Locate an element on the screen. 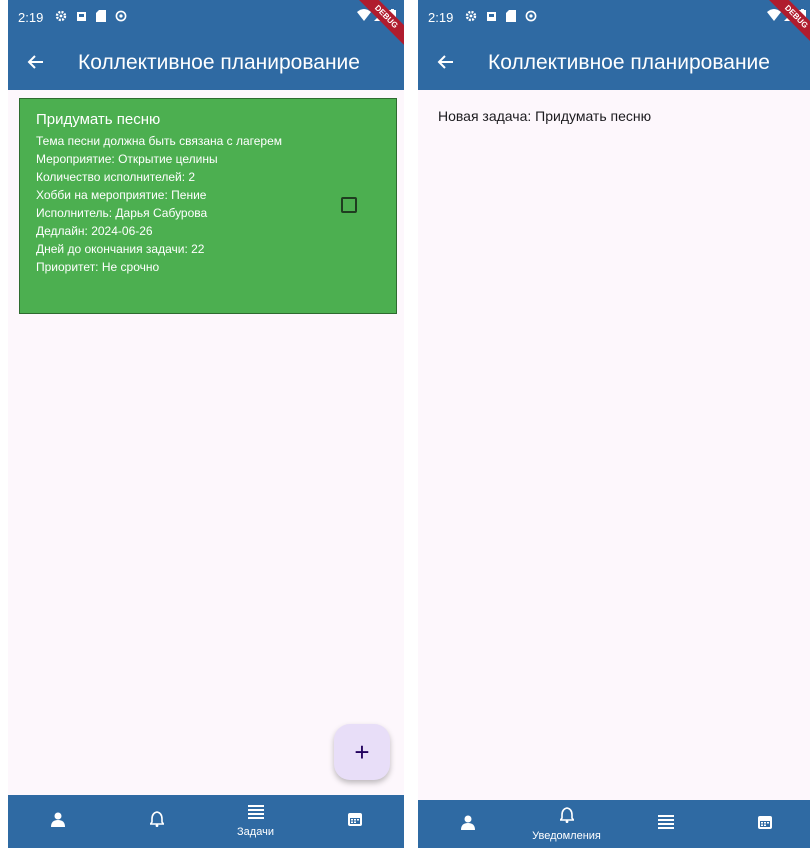 This screenshot has height=848, width=810. notification-item: Новая задача: Придумать песню is located at coordinates (544, 116).